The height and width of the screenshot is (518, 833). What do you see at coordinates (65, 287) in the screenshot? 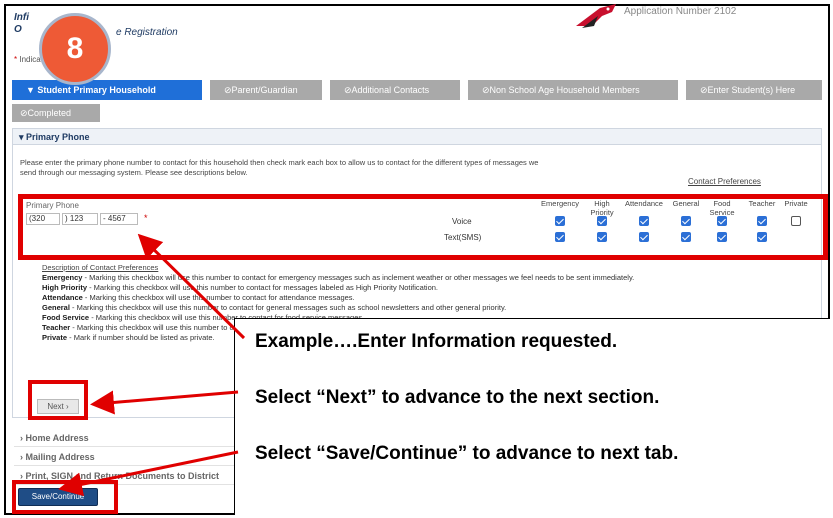
I see `desc-term: High Priority` at bounding box center [65, 287].